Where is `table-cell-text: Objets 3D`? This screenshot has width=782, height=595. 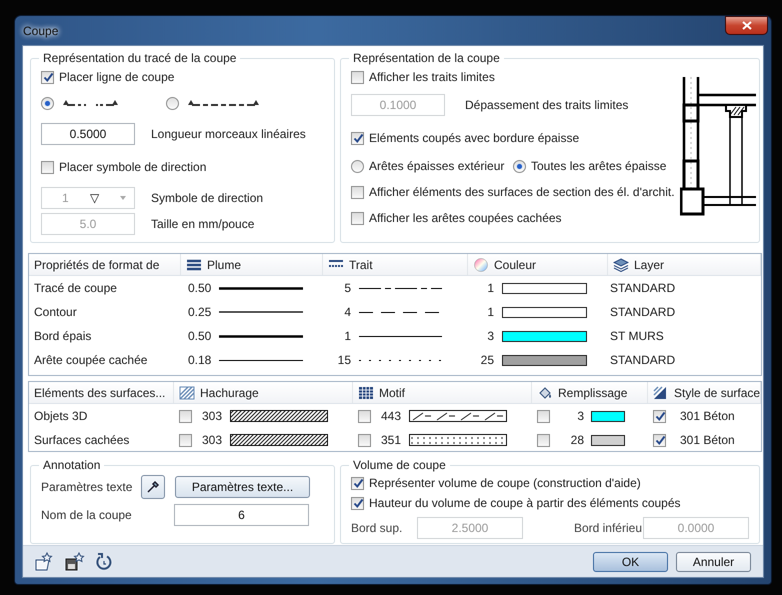 table-cell-text: Objets 3D is located at coordinates (60, 416).